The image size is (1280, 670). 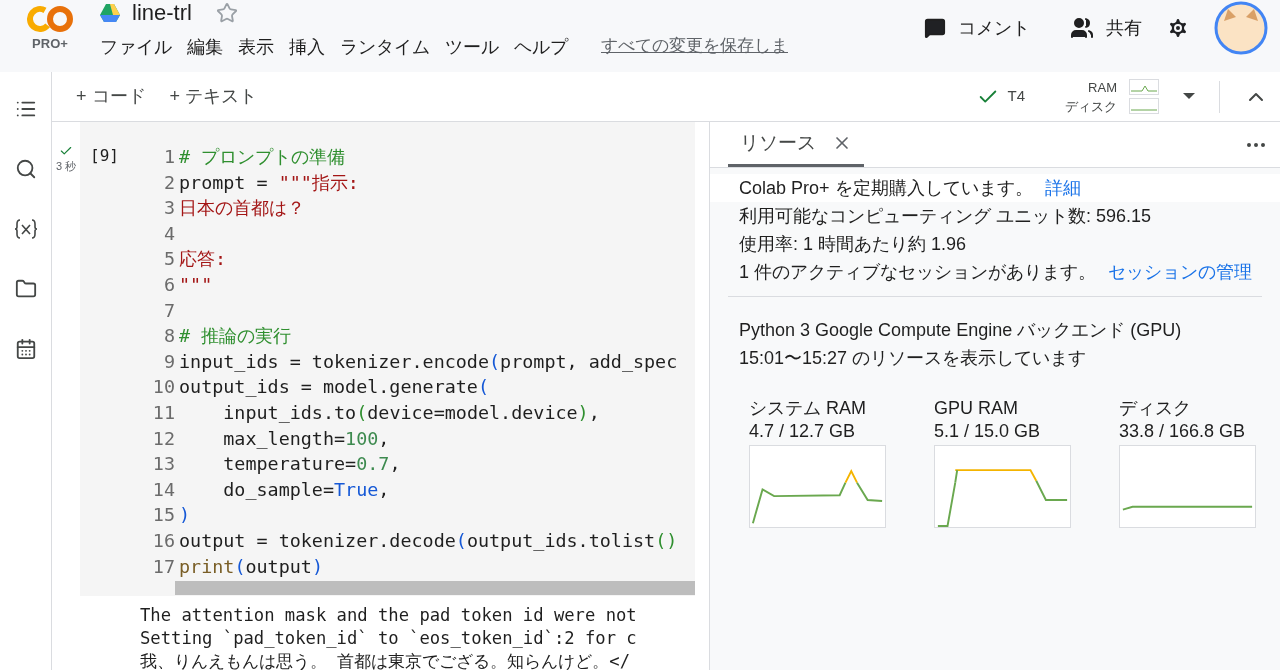 What do you see at coordinates (213, 96) in the screenshot?
I see `add-cell-button: + テキスト` at bounding box center [213, 96].